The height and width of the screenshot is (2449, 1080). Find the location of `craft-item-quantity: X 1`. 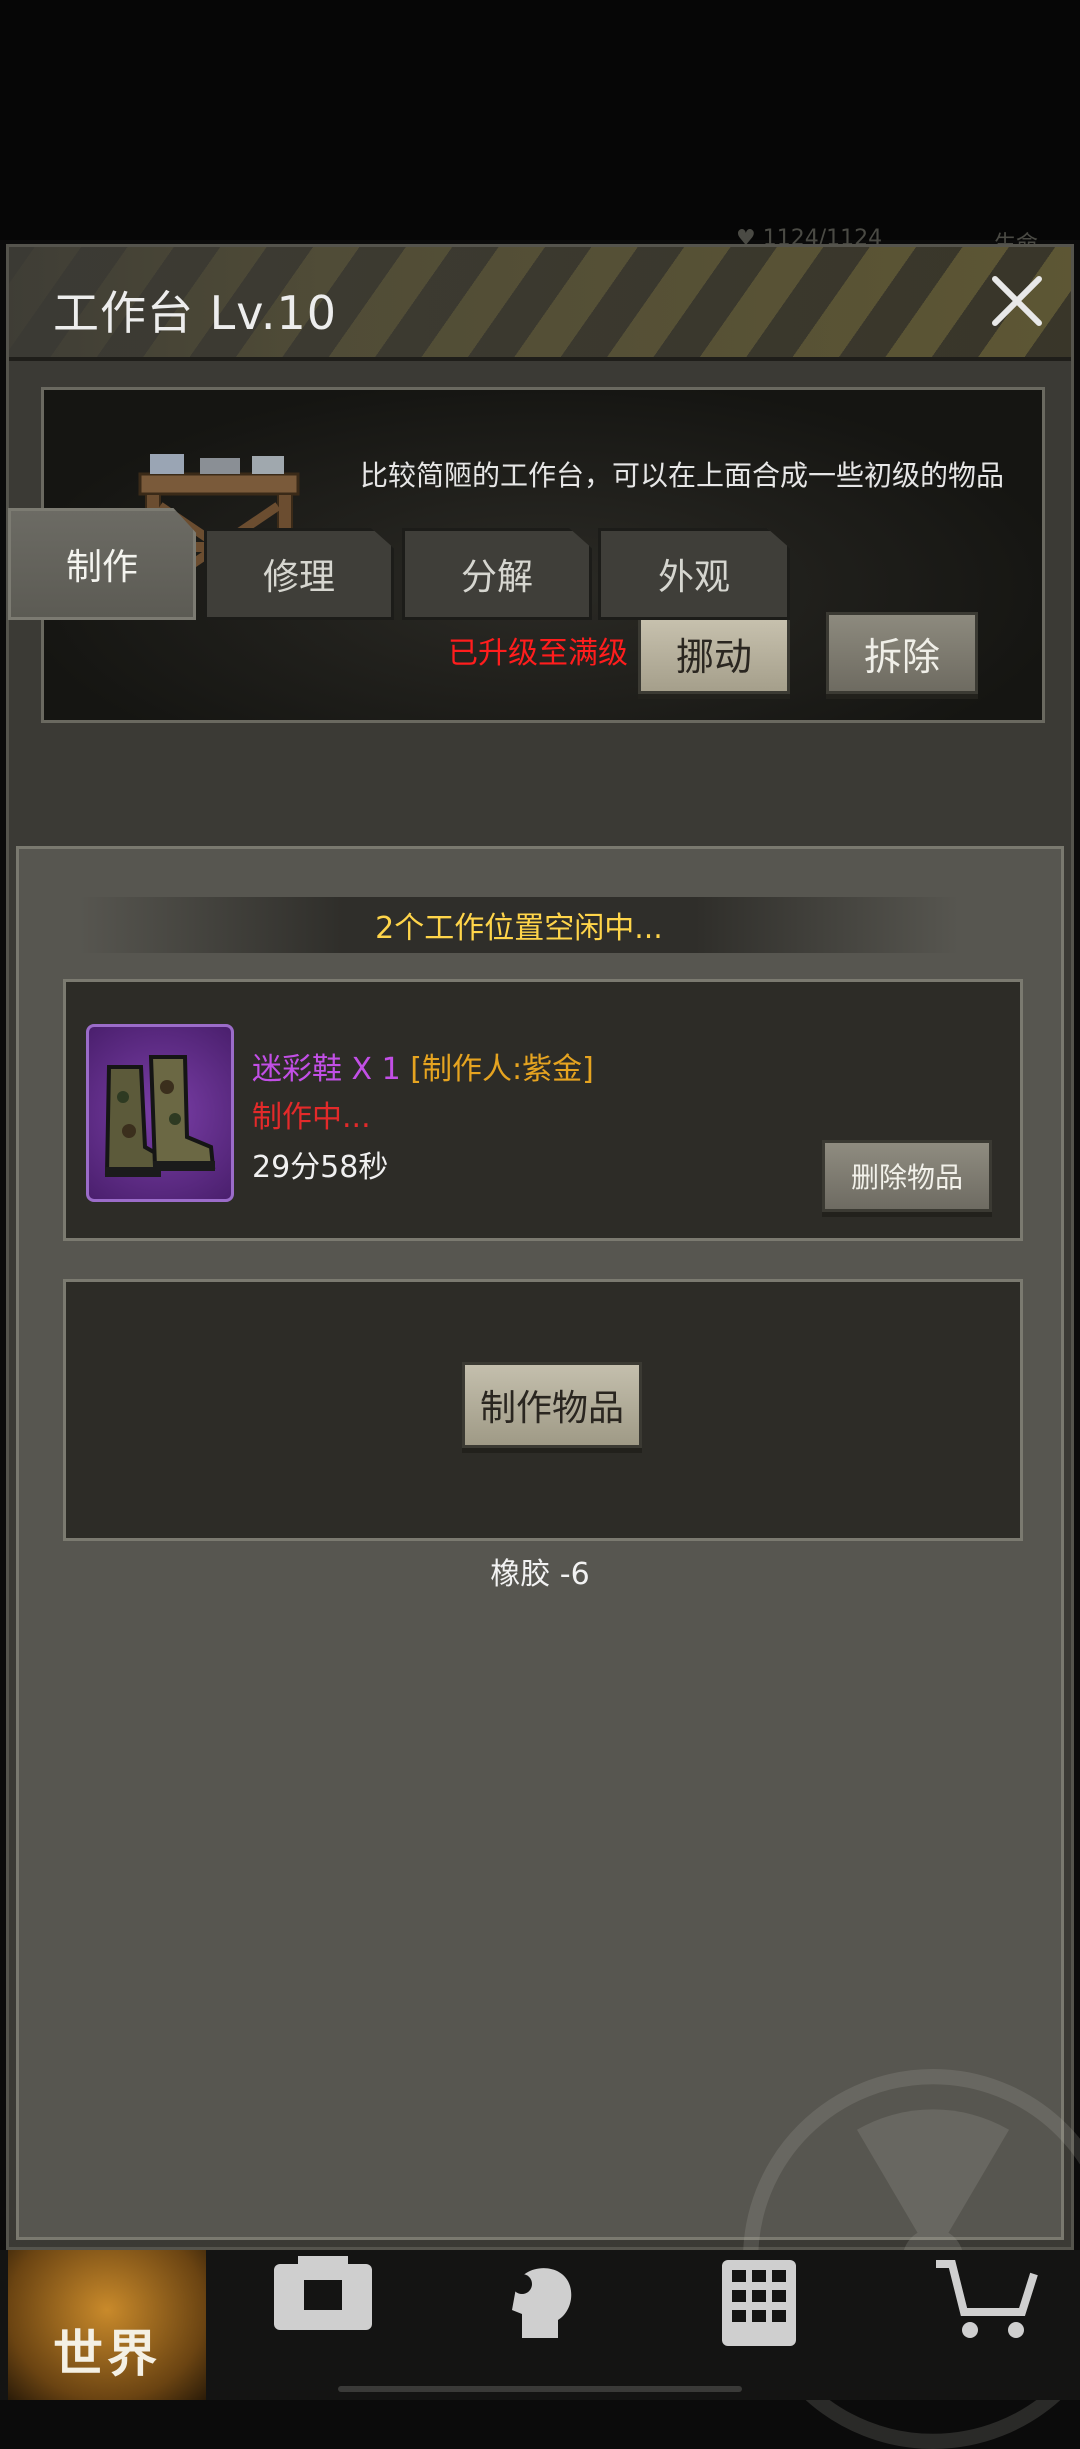

craft-item-quantity: X 1 is located at coordinates (376, 1069).